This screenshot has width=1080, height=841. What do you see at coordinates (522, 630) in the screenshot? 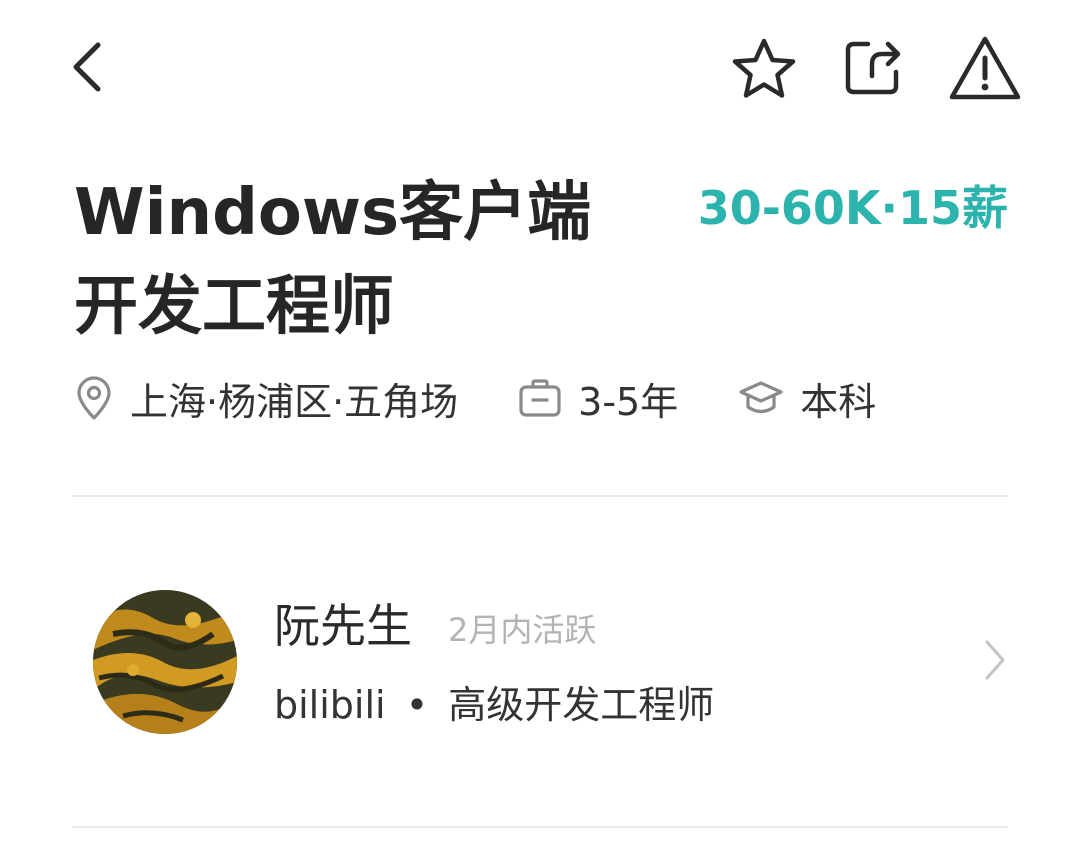
I see `recruiter-active-status: 2月内活跃` at bounding box center [522, 630].